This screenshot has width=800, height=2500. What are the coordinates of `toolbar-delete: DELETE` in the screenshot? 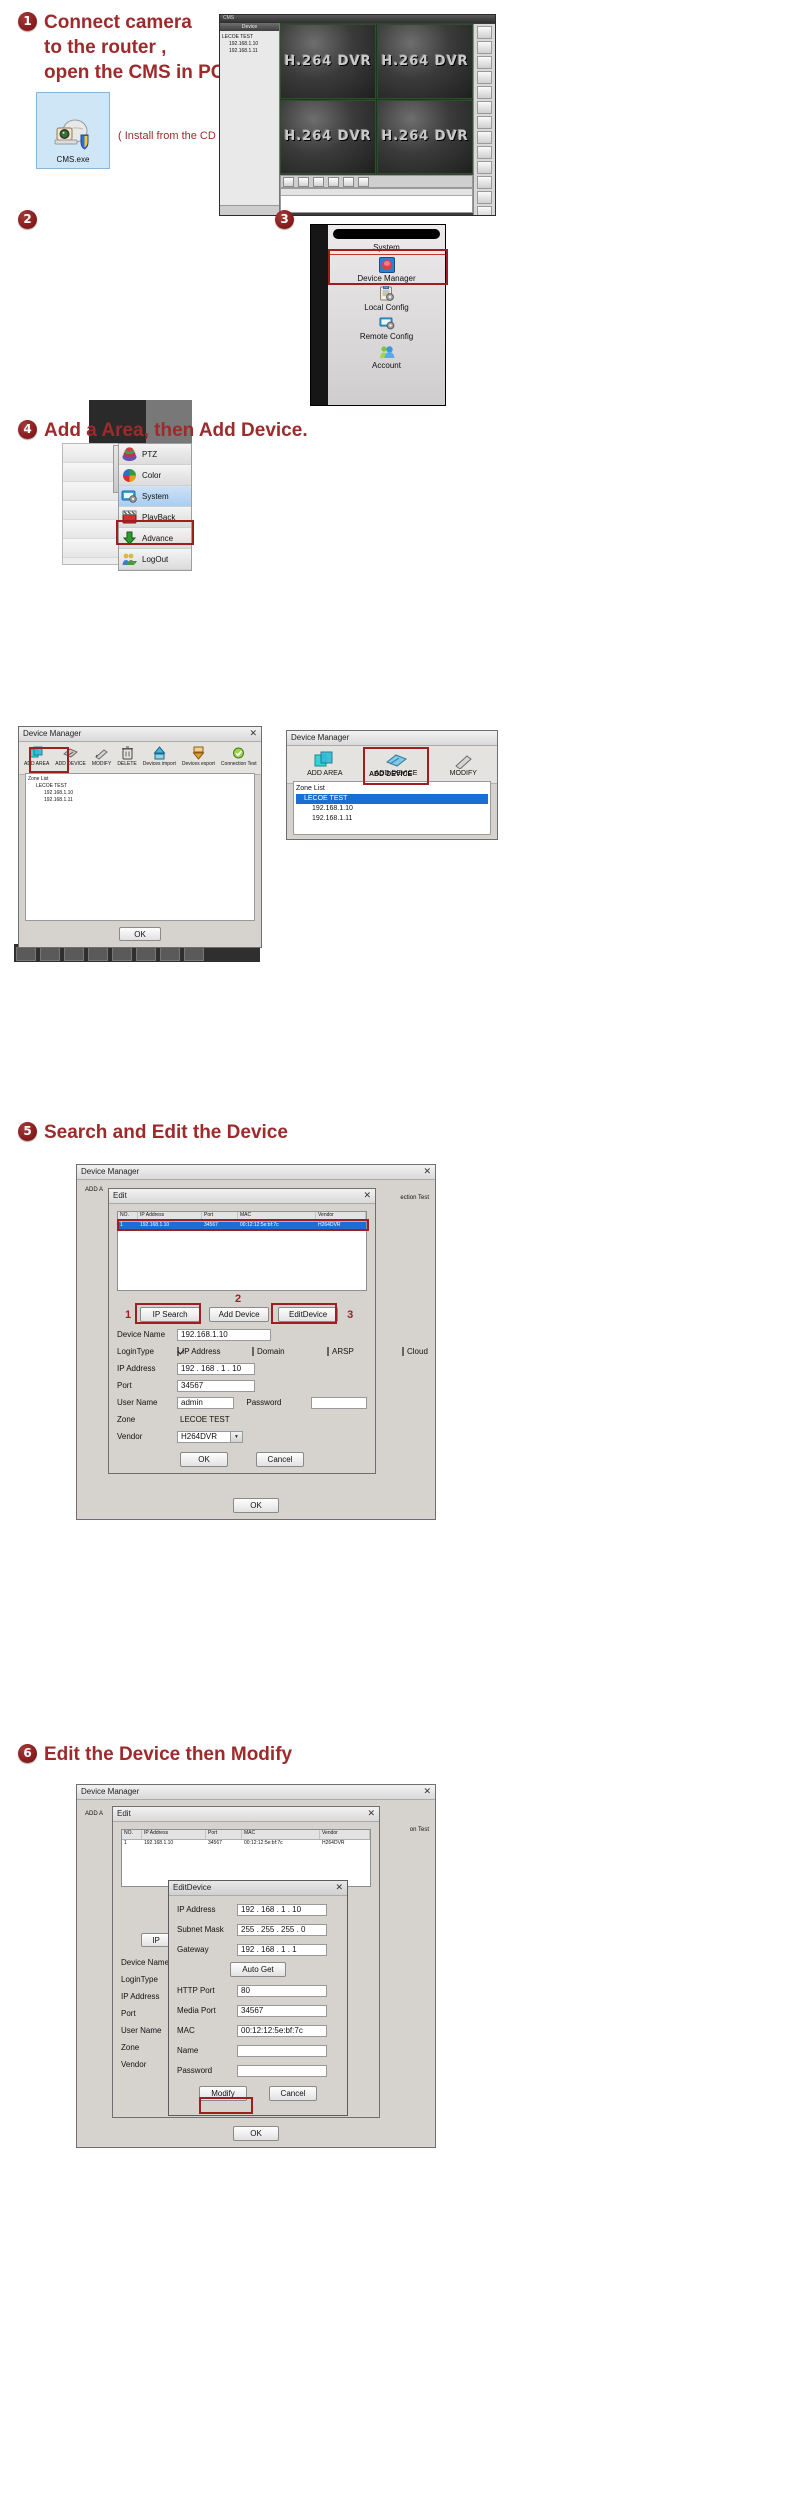 It's located at (126, 756).